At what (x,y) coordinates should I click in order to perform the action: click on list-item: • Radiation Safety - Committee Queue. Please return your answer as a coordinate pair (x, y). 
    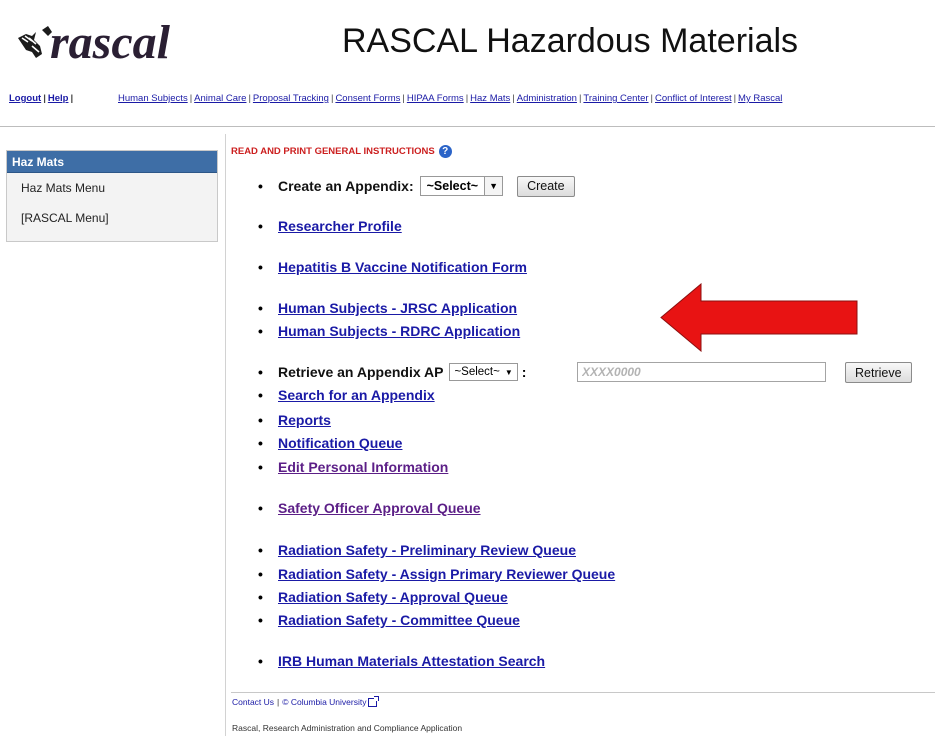
    Looking at the image, I should click on (389, 620).